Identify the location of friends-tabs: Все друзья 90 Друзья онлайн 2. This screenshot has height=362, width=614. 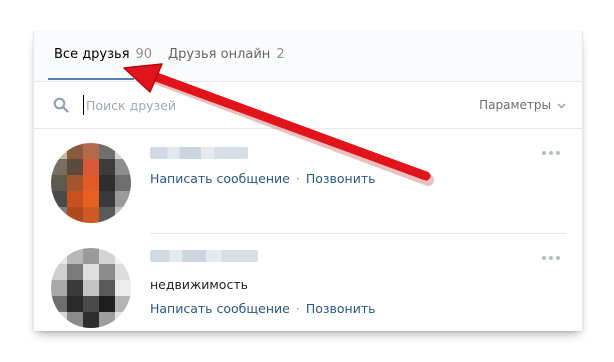
(308, 56).